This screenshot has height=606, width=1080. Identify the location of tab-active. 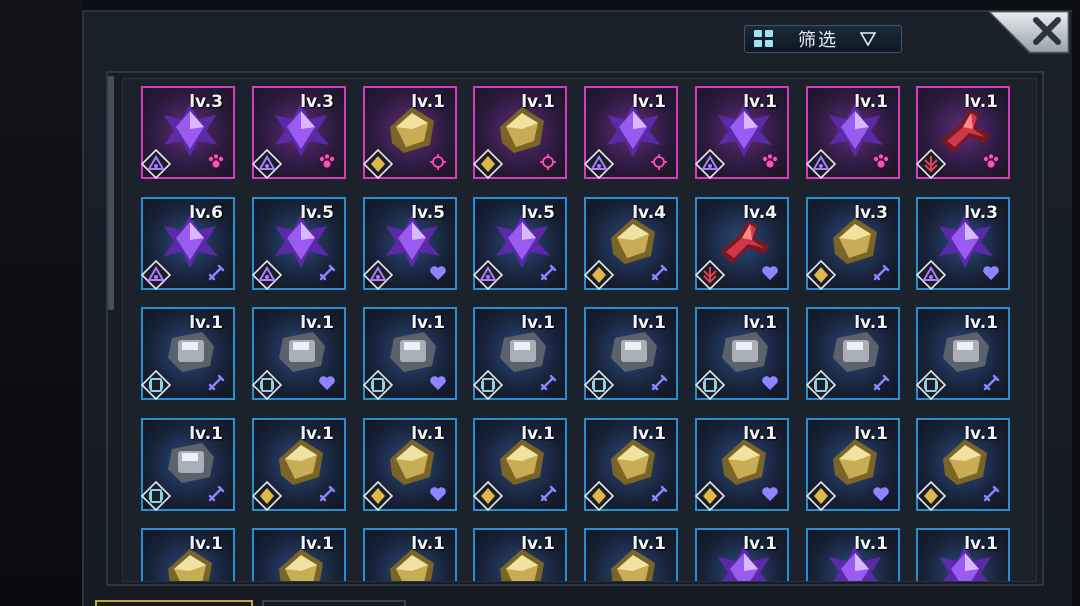
(174, 603).